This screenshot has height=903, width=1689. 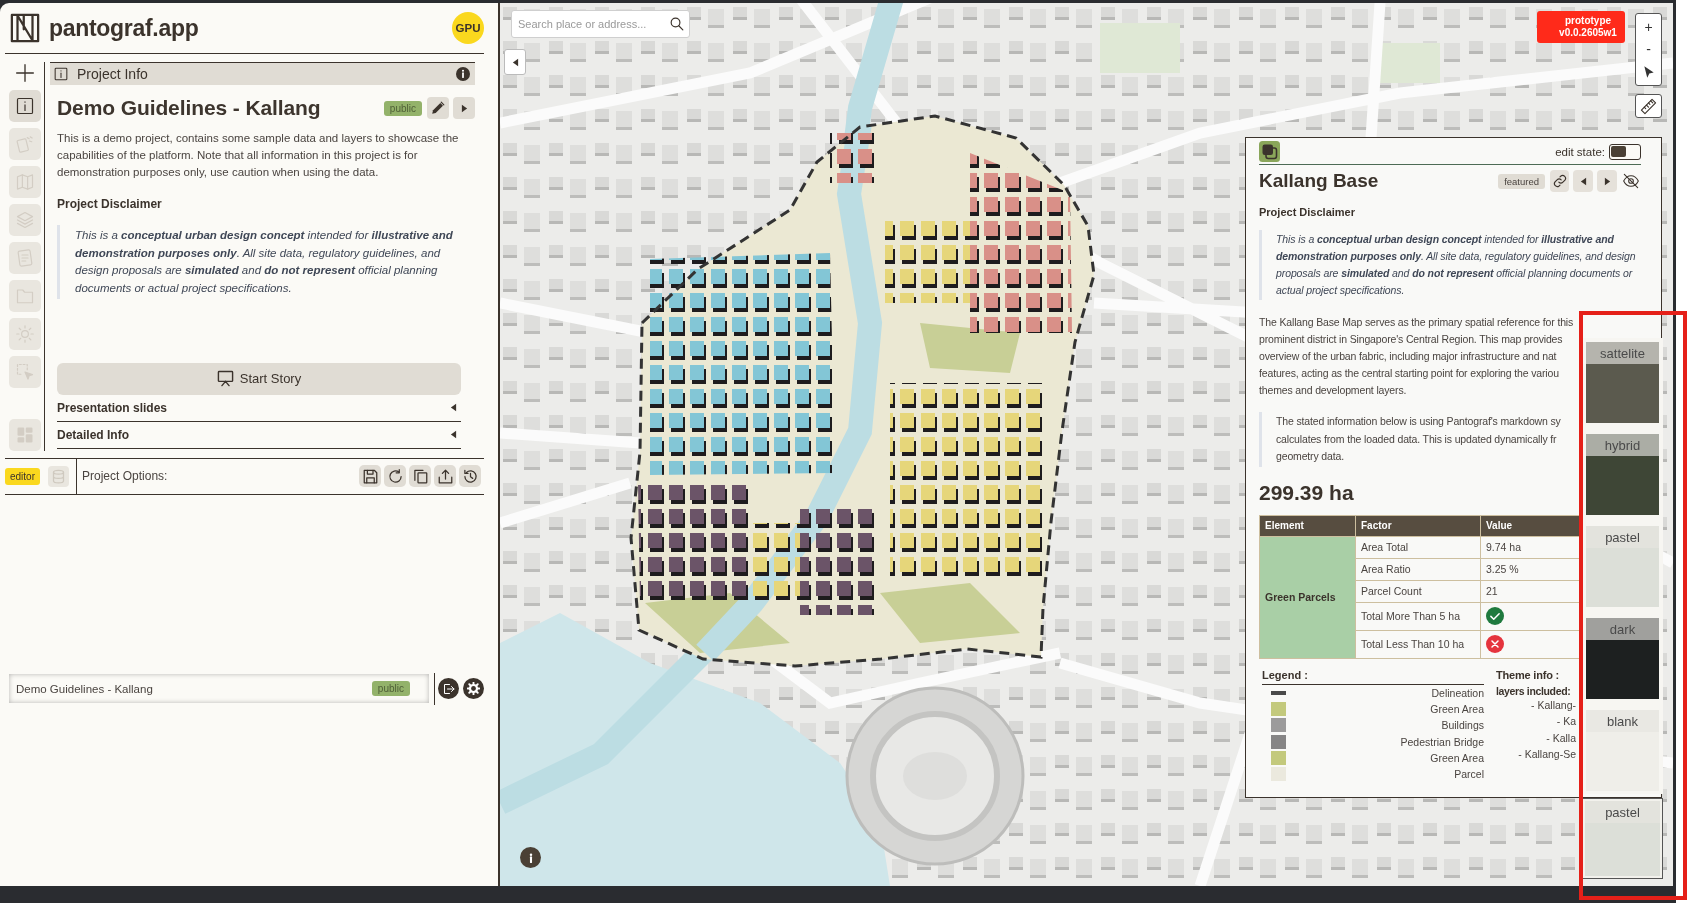 What do you see at coordinates (1648, 49) in the screenshot?
I see `zoom-out-button: -` at bounding box center [1648, 49].